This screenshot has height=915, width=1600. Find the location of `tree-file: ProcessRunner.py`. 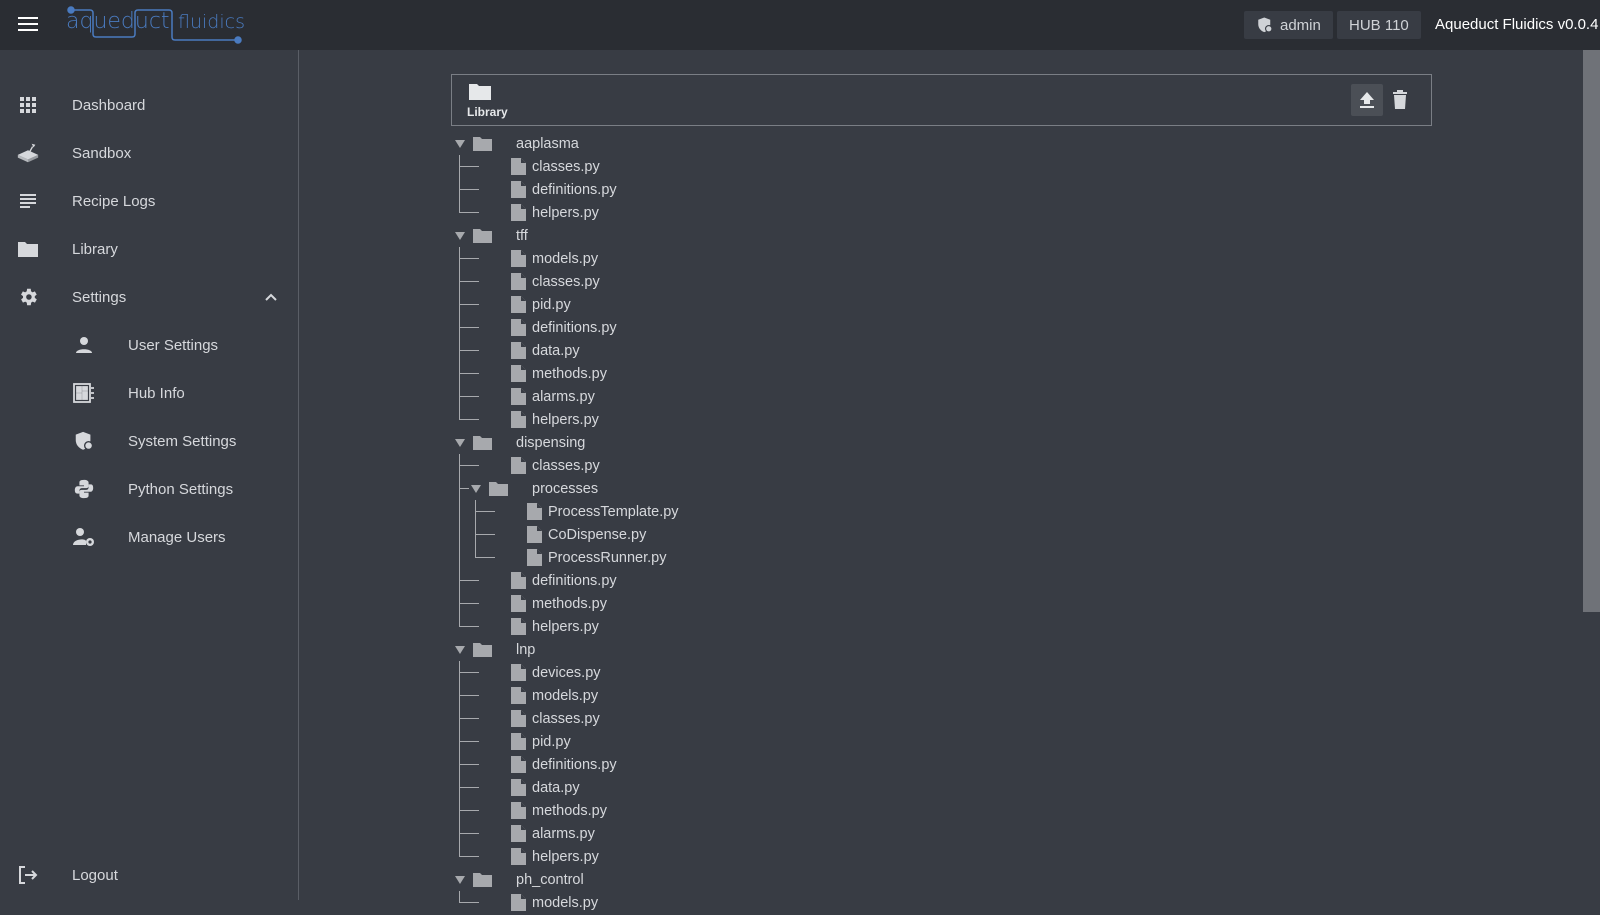

tree-file: ProcessRunner.py is located at coordinates (751, 557).